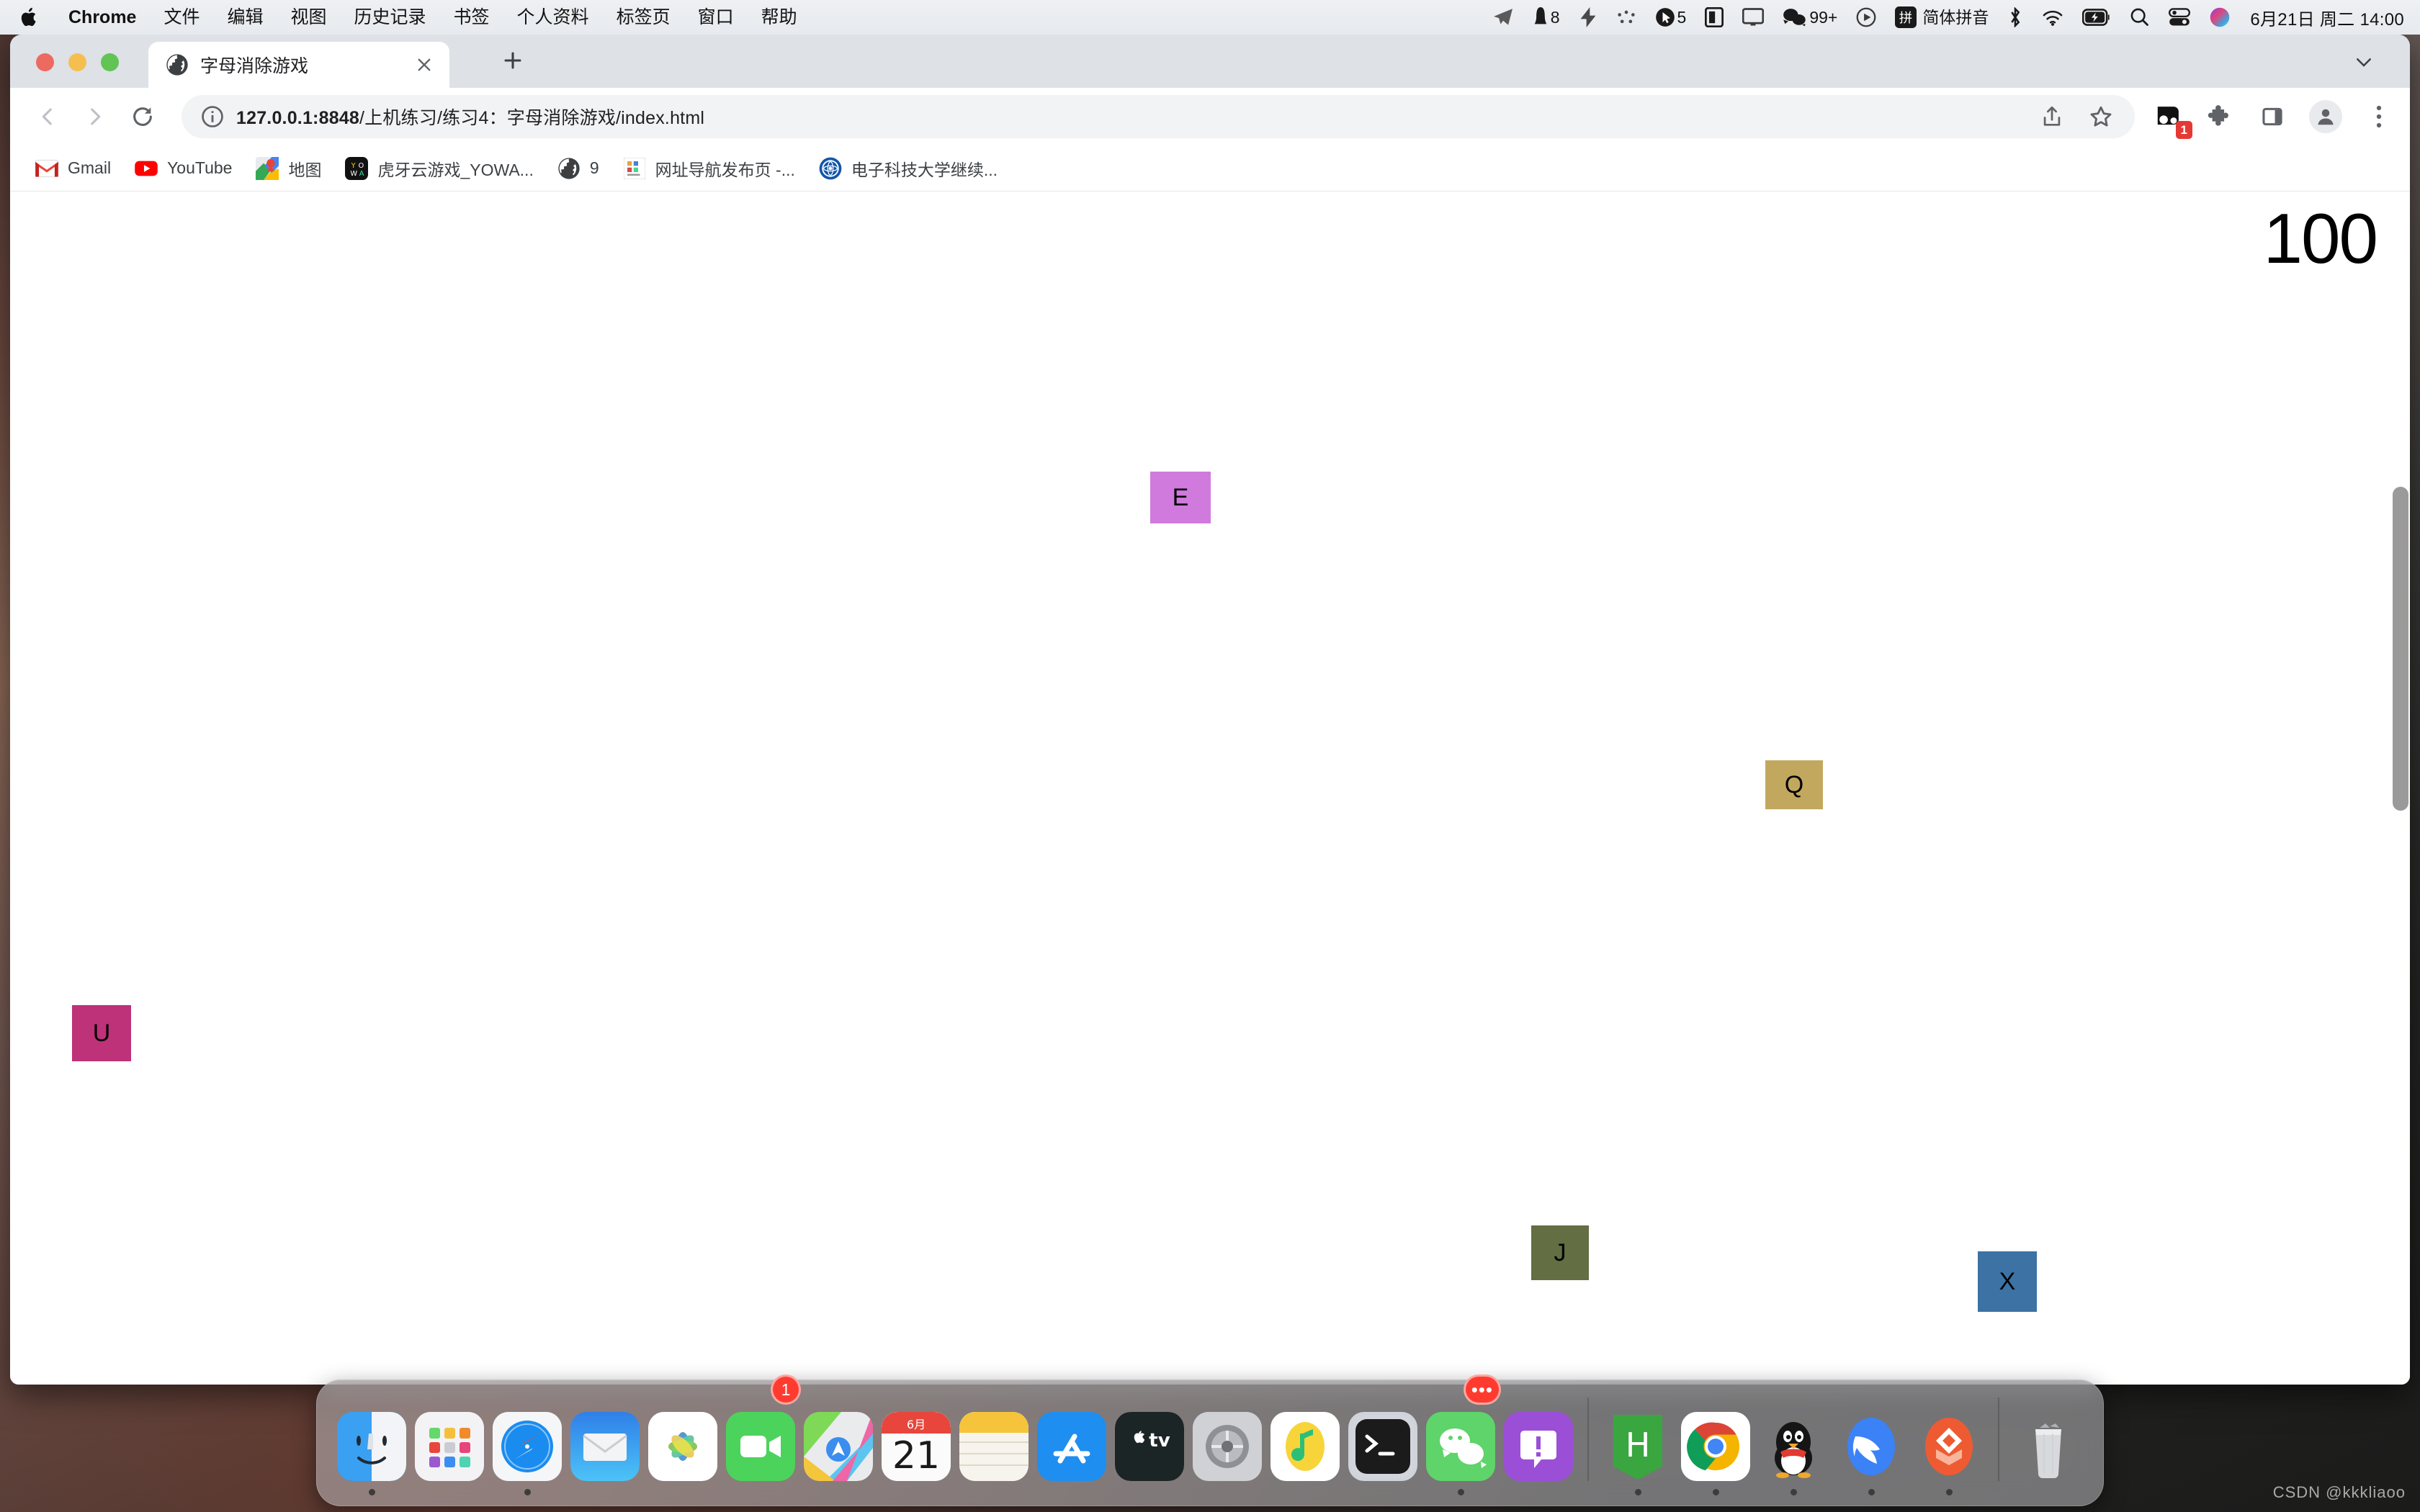 Image resolution: width=2420 pixels, height=1512 pixels. What do you see at coordinates (2220, 117) in the screenshot?
I see `puzzle-icon` at bounding box center [2220, 117].